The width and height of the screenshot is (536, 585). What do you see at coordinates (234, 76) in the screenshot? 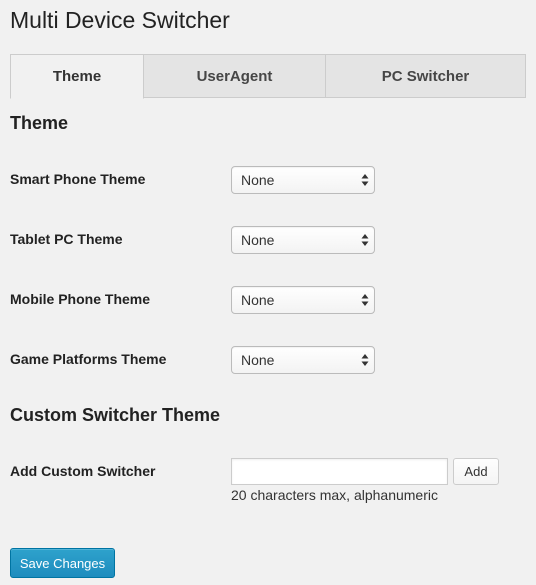
I see `tab-useragent: UserAgent` at bounding box center [234, 76].